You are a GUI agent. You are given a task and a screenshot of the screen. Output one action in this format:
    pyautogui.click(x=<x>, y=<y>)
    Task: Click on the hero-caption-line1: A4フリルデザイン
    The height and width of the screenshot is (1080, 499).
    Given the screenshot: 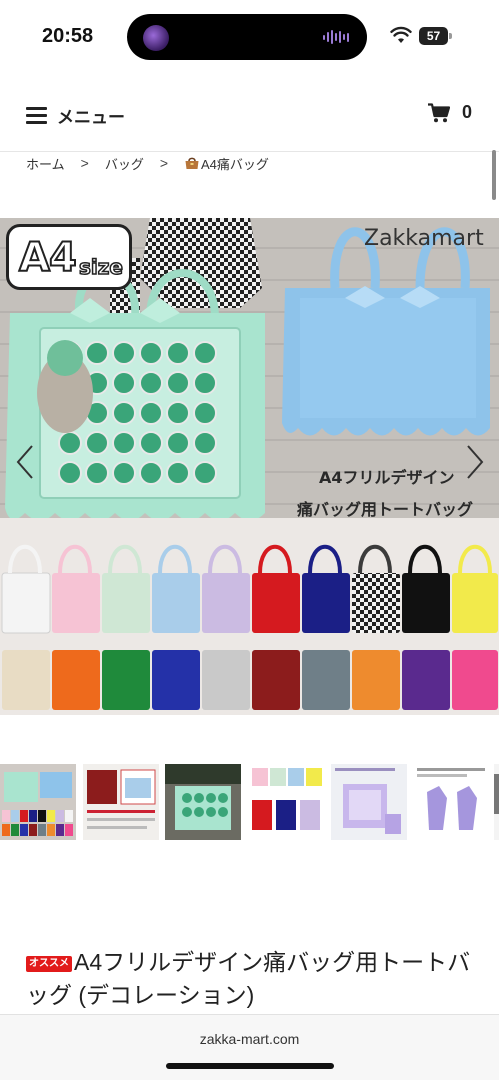 What is the action you would take?
    pyautogui.click(x=387, y=477)
    